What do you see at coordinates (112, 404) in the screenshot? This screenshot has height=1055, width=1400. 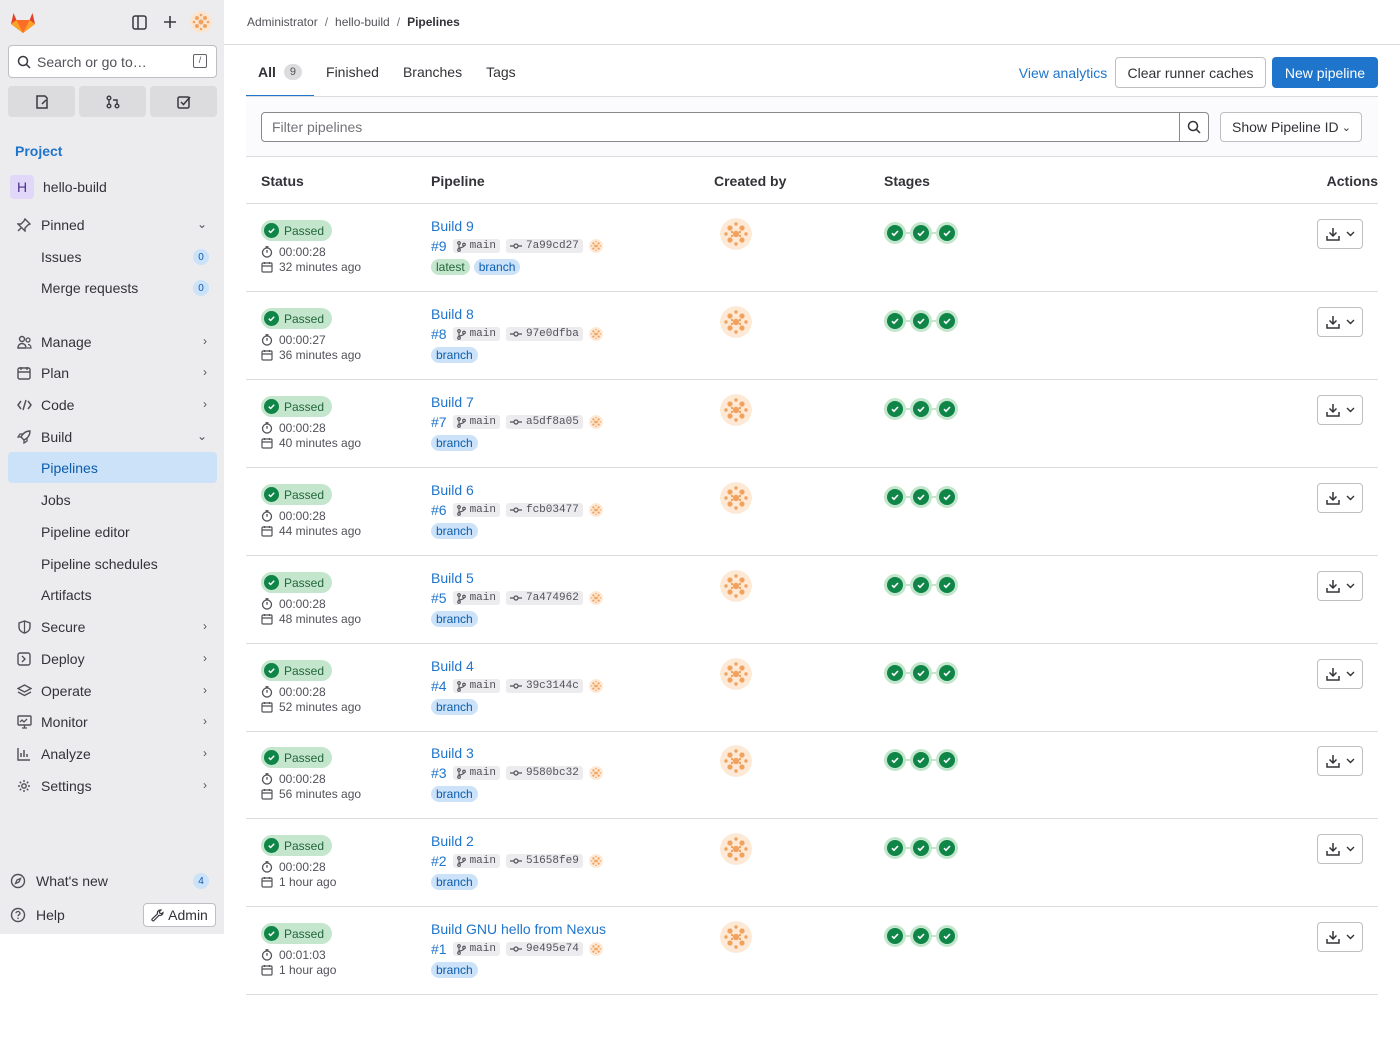 I see `sidebar-item-code: Code ›` at bounding box center [112, 404].